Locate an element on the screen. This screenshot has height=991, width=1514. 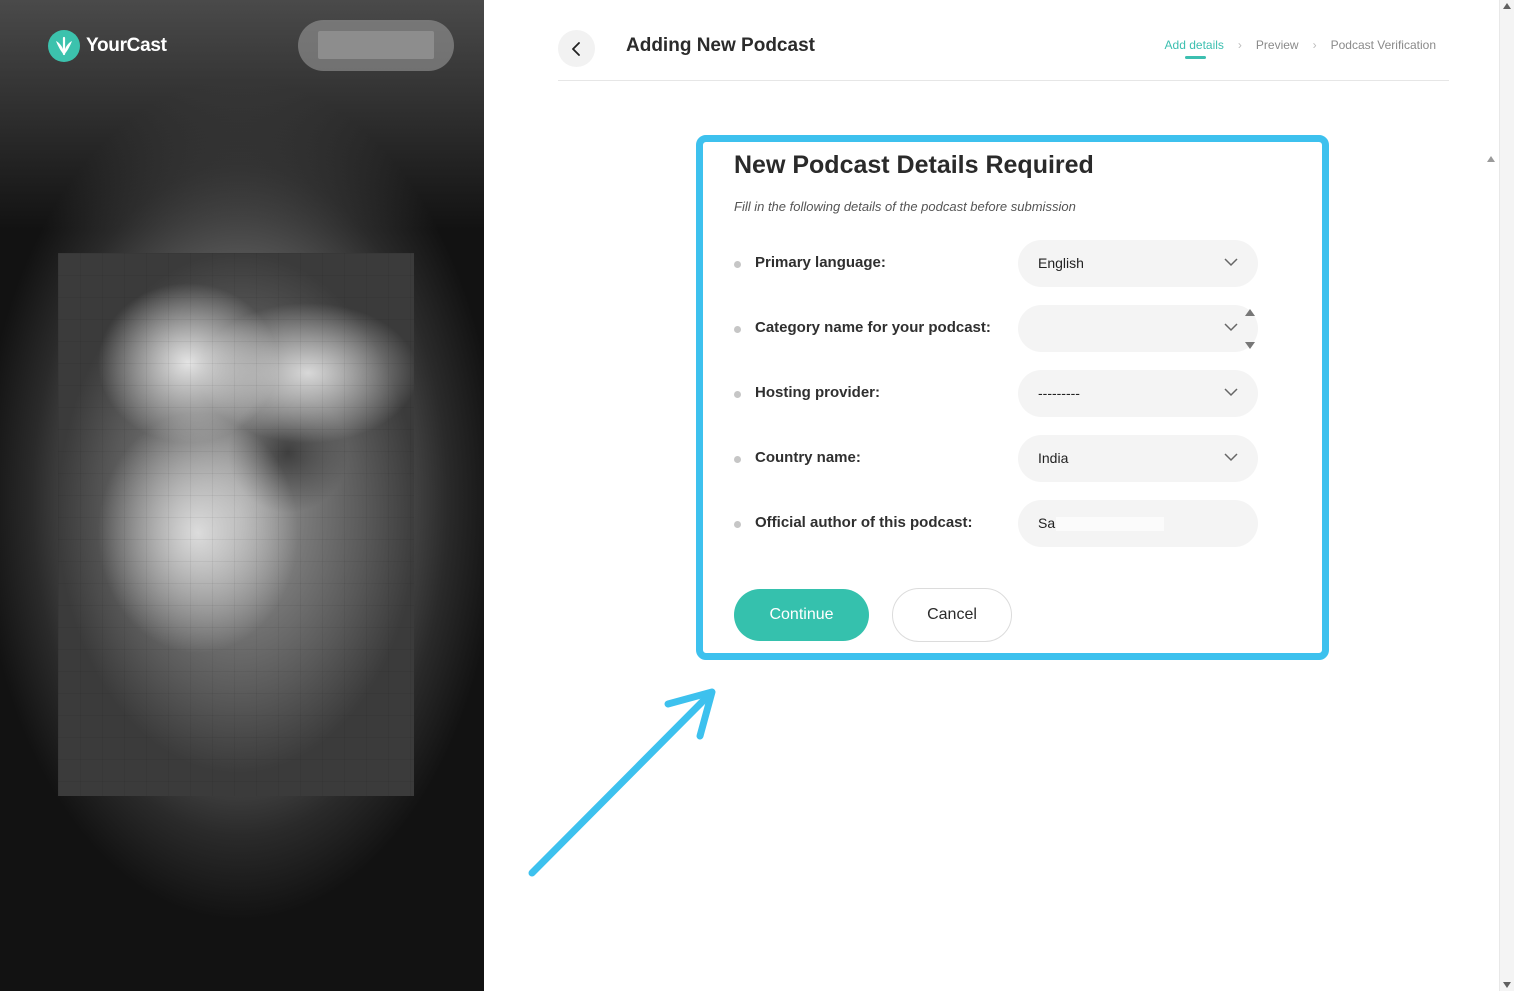
annotation-arrow-icon is located at coordinates (622, 782).